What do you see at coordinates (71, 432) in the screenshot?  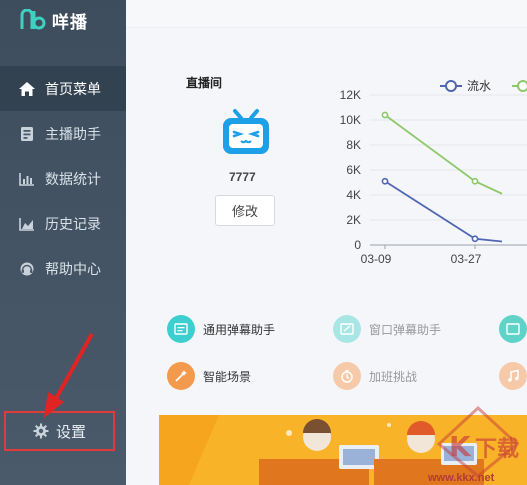 I see `settings-label: 设置` at bounding box center [71, 432].